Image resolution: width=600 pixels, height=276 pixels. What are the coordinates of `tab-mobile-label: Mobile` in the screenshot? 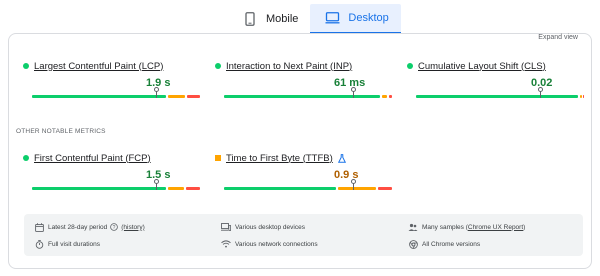 It's located at (282, 19).